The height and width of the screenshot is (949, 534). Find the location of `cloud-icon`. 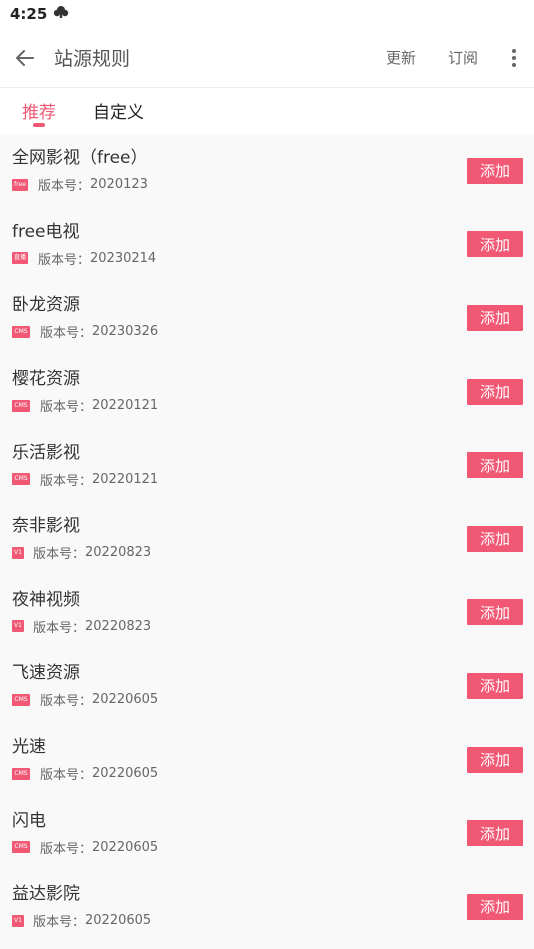

cloud-icon is located at coordinates (61, 14).